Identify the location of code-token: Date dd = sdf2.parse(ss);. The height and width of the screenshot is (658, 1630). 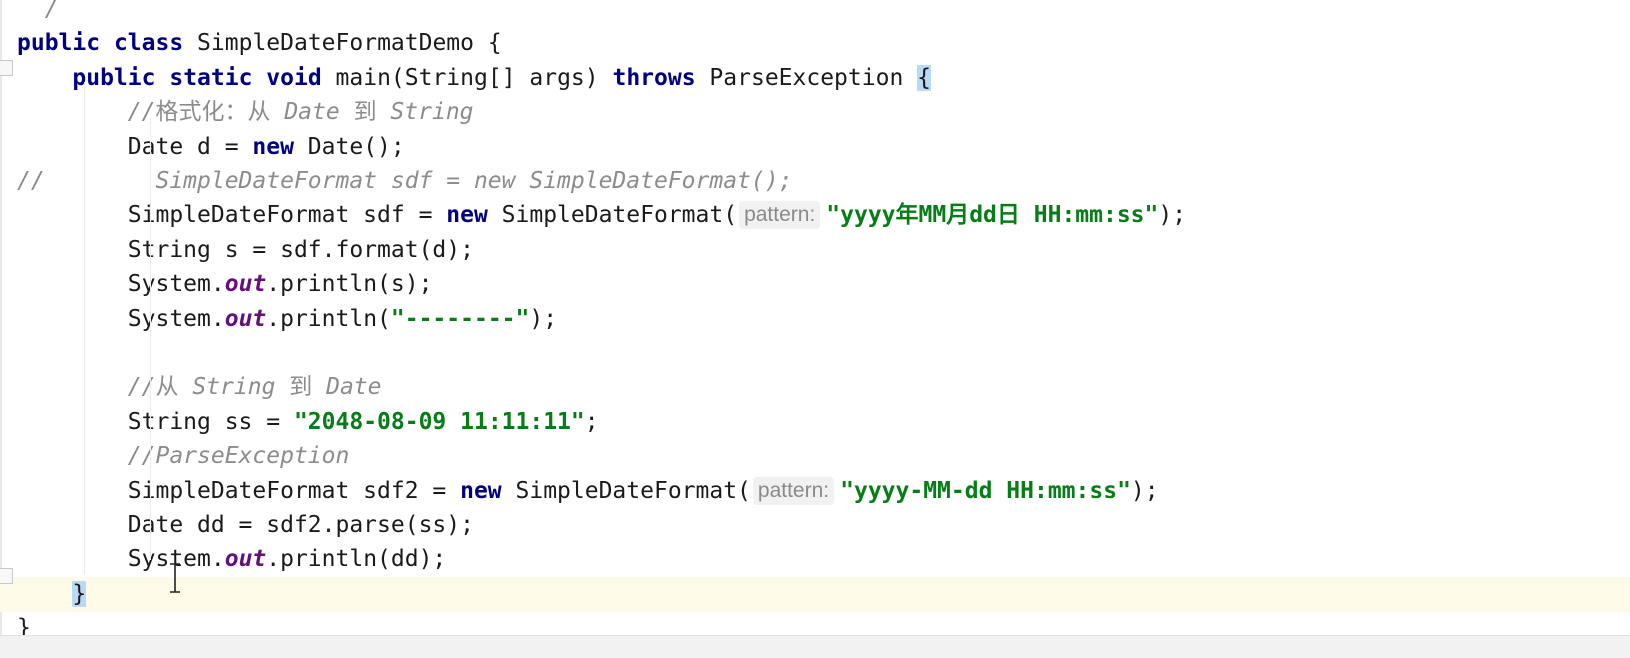
(245, 525).